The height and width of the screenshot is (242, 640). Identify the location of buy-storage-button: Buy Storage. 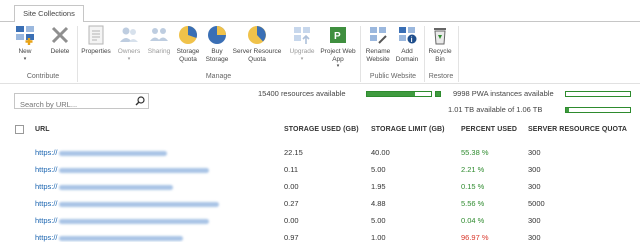
(217, 49).